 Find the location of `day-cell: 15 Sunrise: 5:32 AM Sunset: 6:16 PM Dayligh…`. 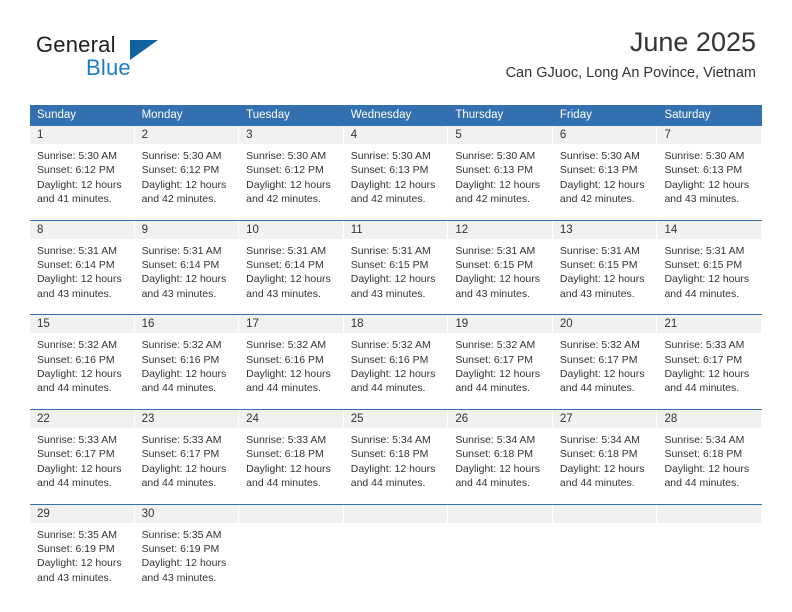

day-cell: 15 Sunrise: 5:32 AM Sunset: 6:16 PM Dayligh… is located at coordinates (82, 358).